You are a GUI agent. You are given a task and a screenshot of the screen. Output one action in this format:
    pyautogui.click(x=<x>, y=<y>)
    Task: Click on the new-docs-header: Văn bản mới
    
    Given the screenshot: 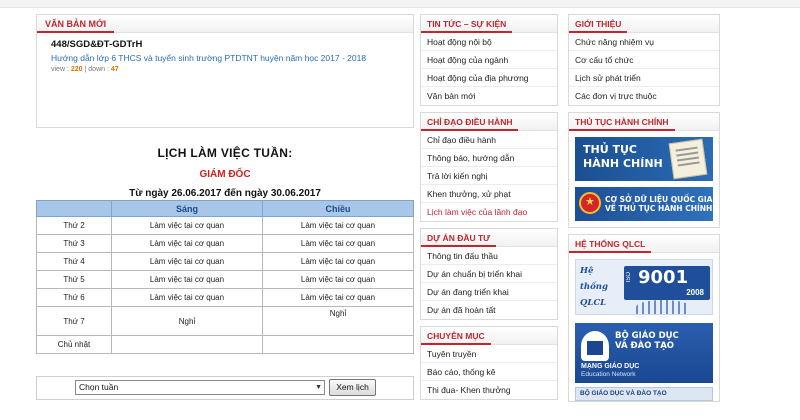 What is the action you would take?
    pyautogui.click(x=225, y=24)
    